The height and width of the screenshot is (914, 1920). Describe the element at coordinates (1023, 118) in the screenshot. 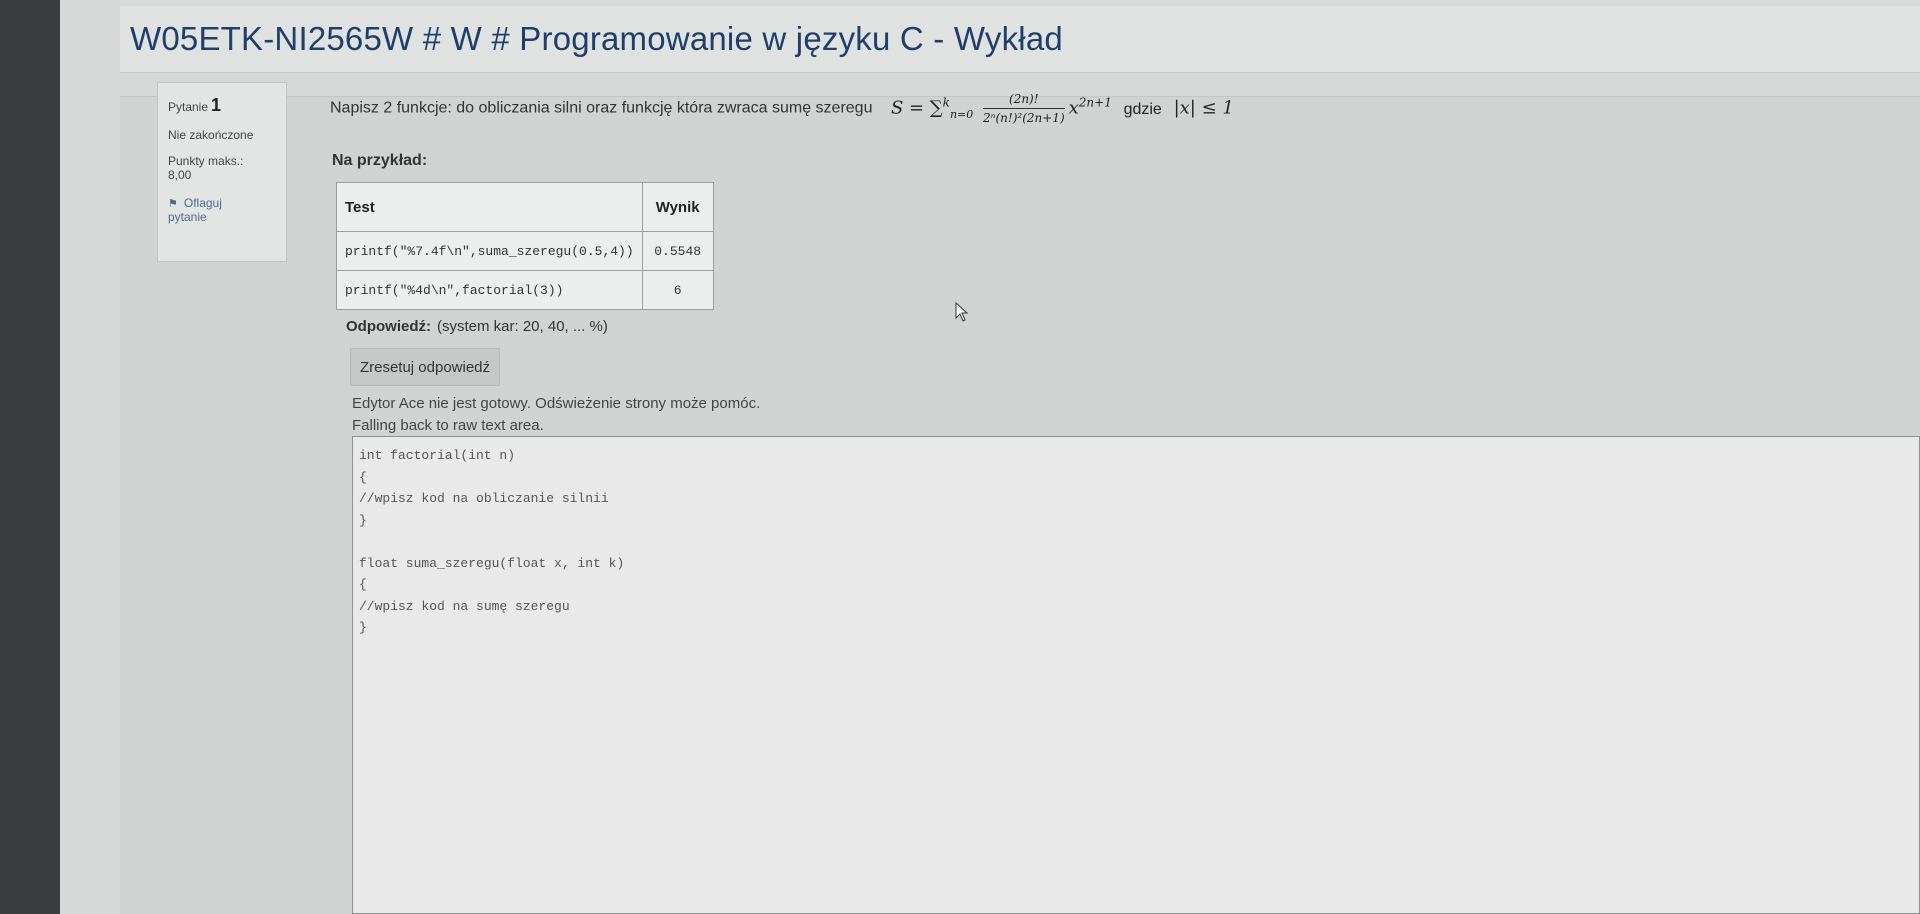

I see `fraction-denominator: 2ⁿ(n!)²(2n+1)` at that location.